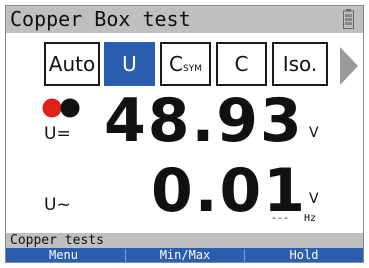 This screenshot has width=369, height=268. I want to click on chevron-right-icon, so click(349, 66).